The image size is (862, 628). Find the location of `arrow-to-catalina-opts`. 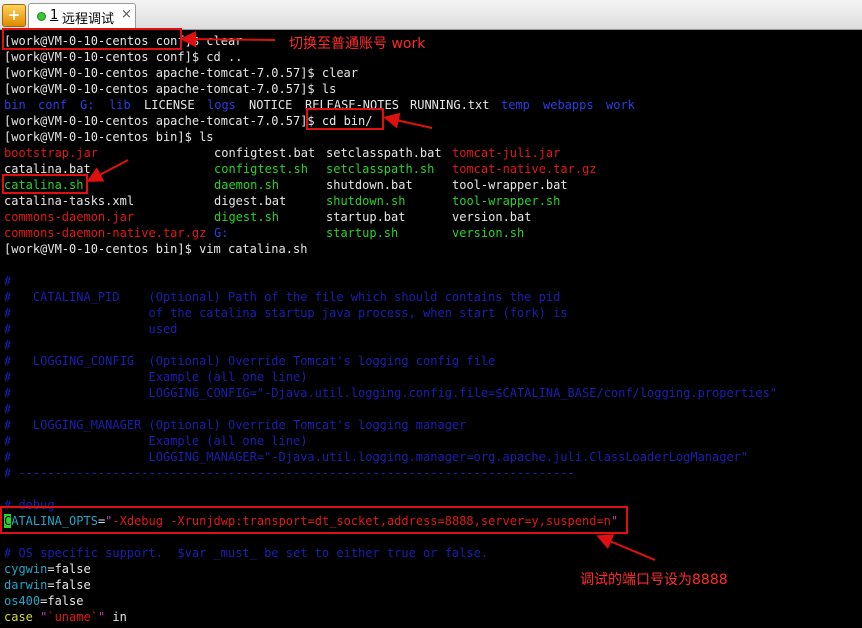

arrow-to-catalina-opts is located at coordinates (626, 547).